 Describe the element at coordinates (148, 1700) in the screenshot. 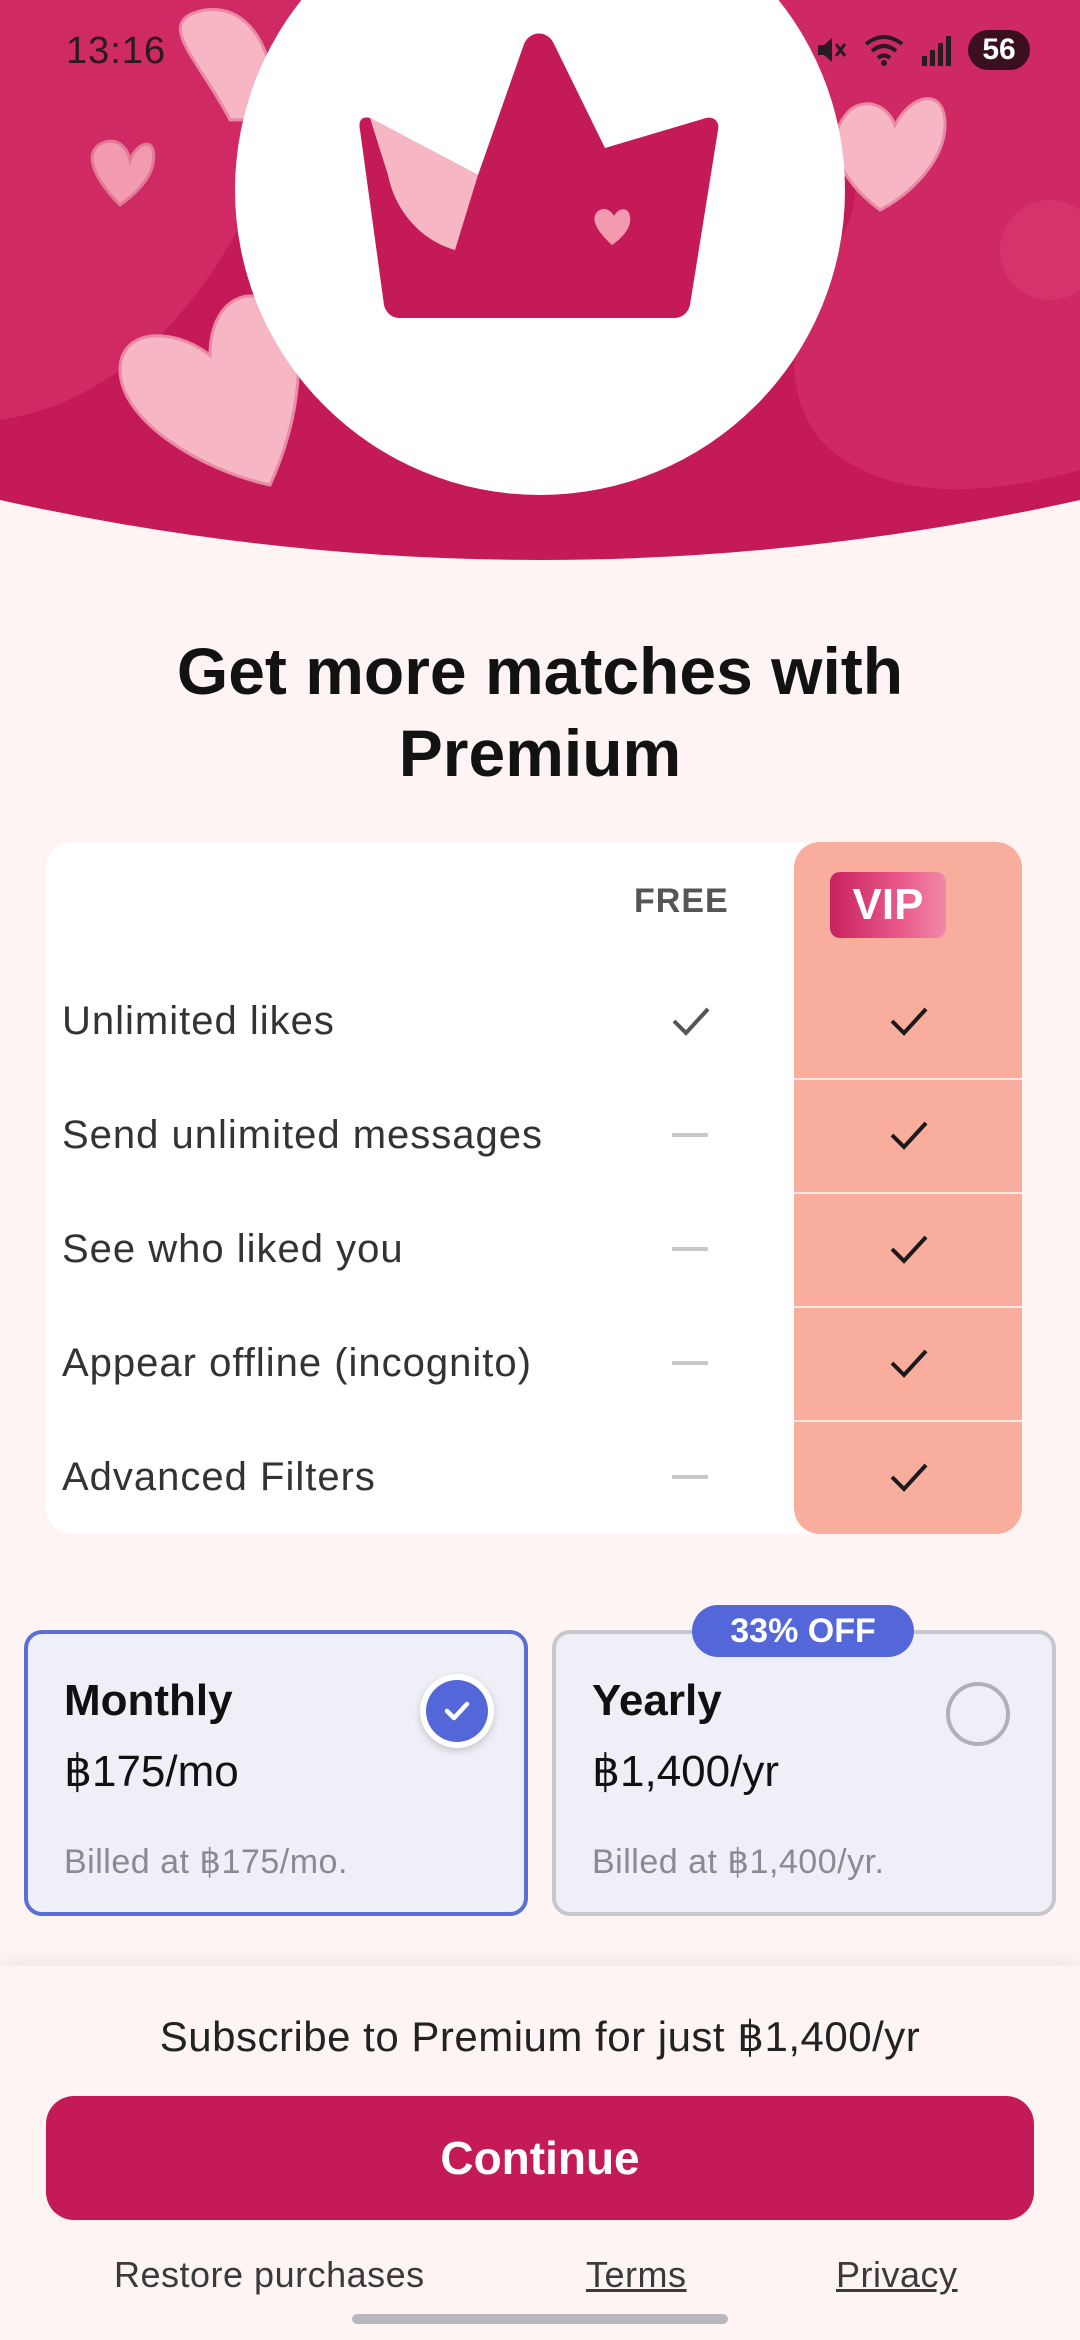

I see `plan-name: Monthly` at that location.